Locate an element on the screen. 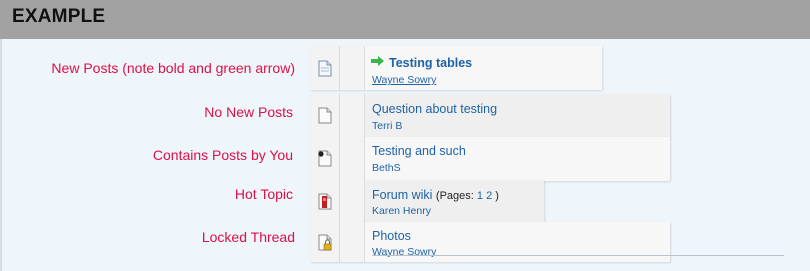 Image resolution: width=810 pixels, height=271 pixels. legend-label-locked-thread: Locked Thread is located at coordinates (248, 237).